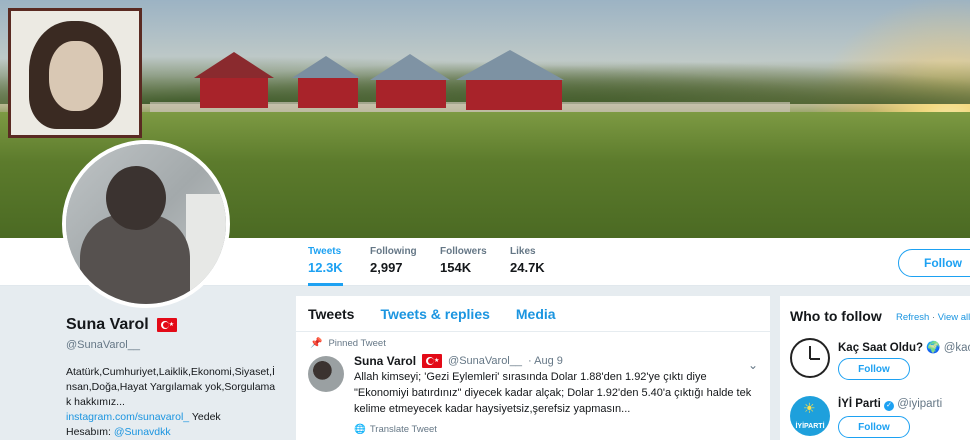  Describe the element at coordinates (142, 432) in the screenshot. I see `backup-handle-link: @Sunavdkk` at that location.